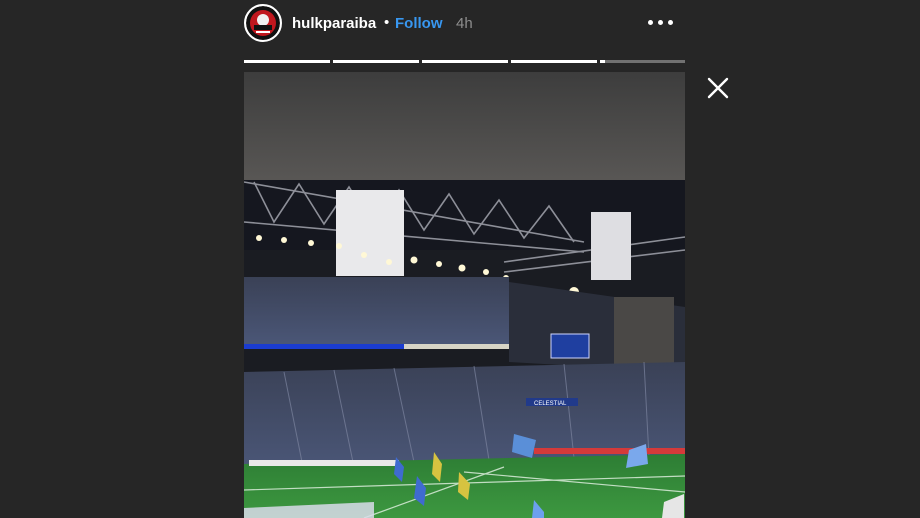 Image resolution: width=920 pixels, height=518 pixels. Describe the element at coordinates (419, 23) in the screenshot. I see `follow-button: Follow` at that location.